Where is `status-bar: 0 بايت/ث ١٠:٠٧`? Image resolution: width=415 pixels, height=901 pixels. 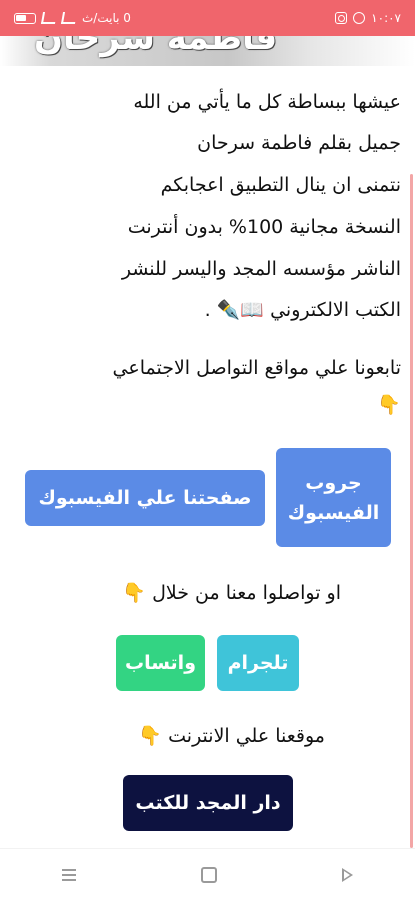 status-bar: 0 بايت/ث ١٠:٠٧ is located at coordinates (207, 18).